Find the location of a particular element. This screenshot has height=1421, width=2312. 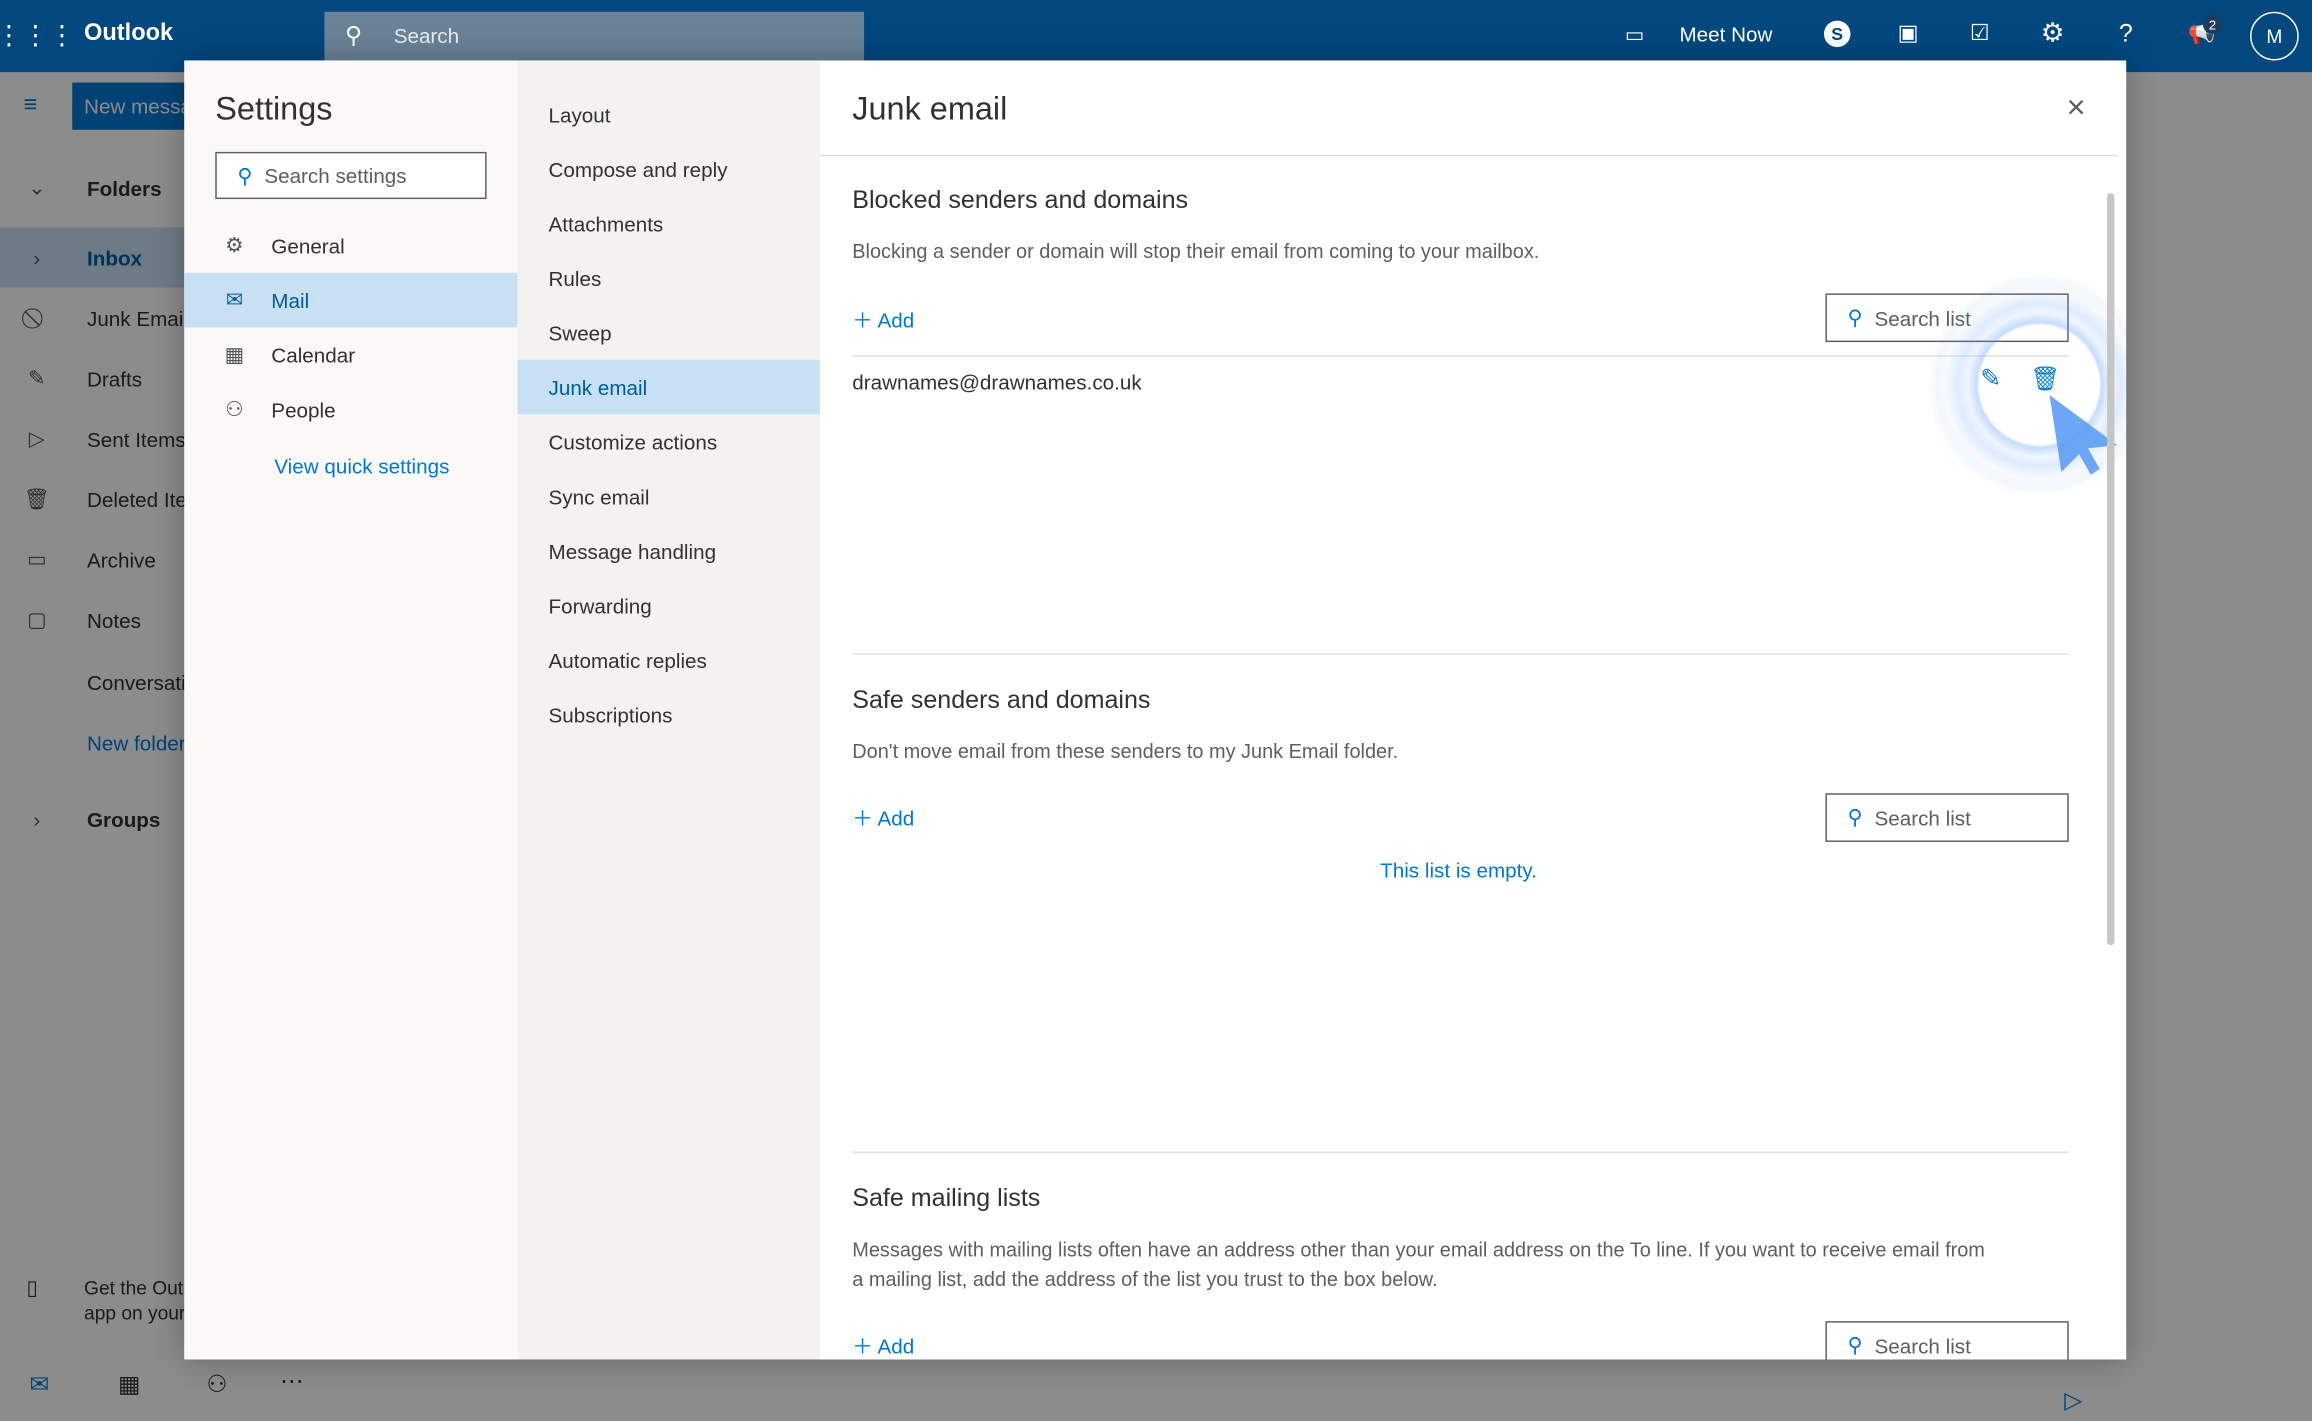

skype-icon: S is located at coordinates (1837, 34).